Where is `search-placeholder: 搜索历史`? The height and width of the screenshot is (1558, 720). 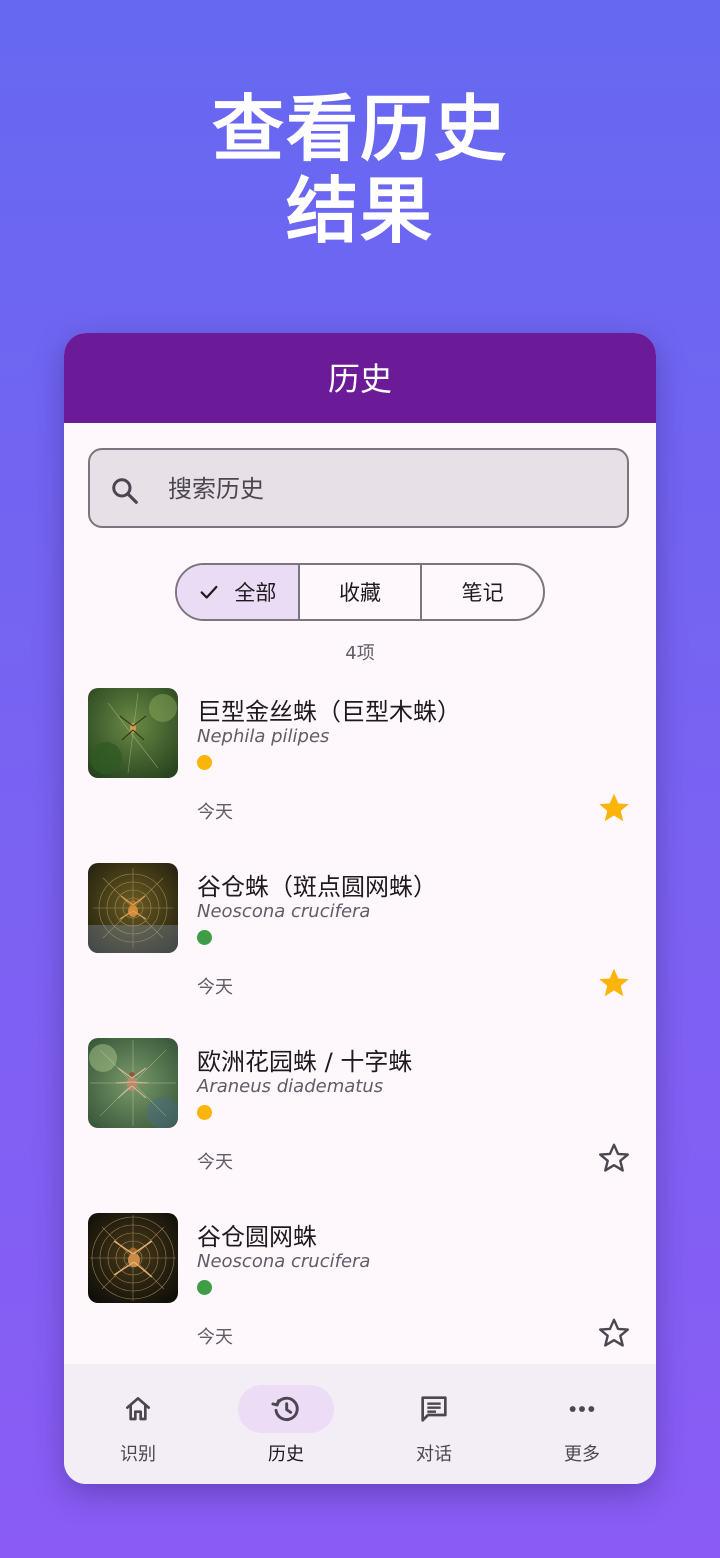 search-placeholder: 搜索历史 is located at coordinates (216, 489).